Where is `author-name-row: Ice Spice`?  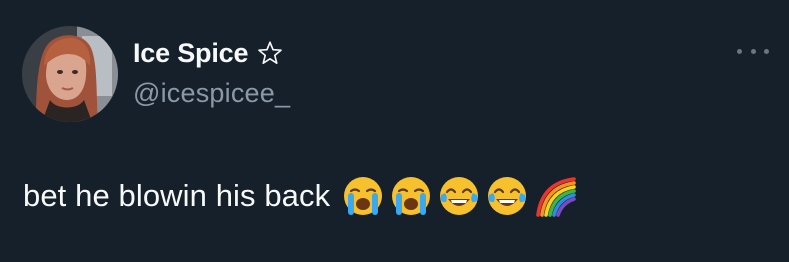
author-name-row: Ice Spice is located at coordinates (208, 53).